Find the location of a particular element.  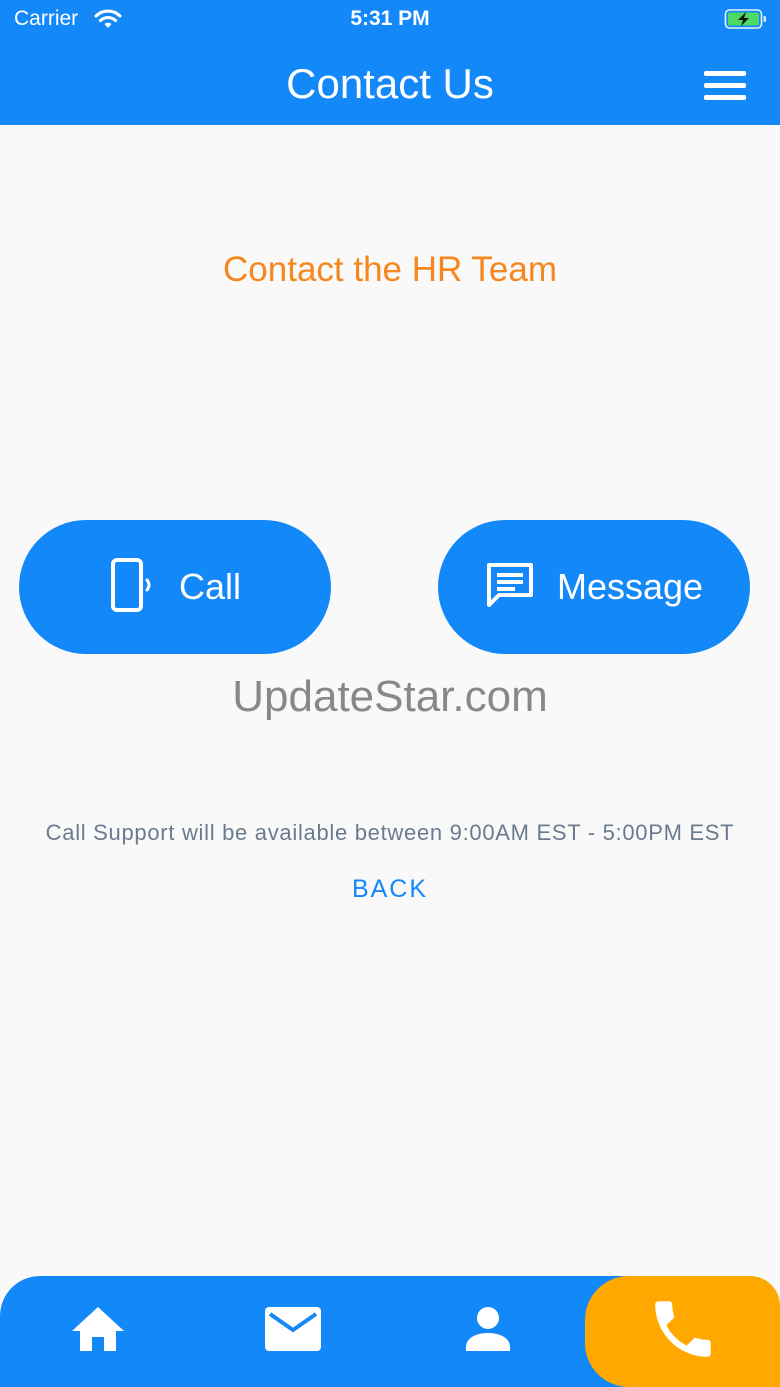

message-button: Message is located at coordinates (594, 587).